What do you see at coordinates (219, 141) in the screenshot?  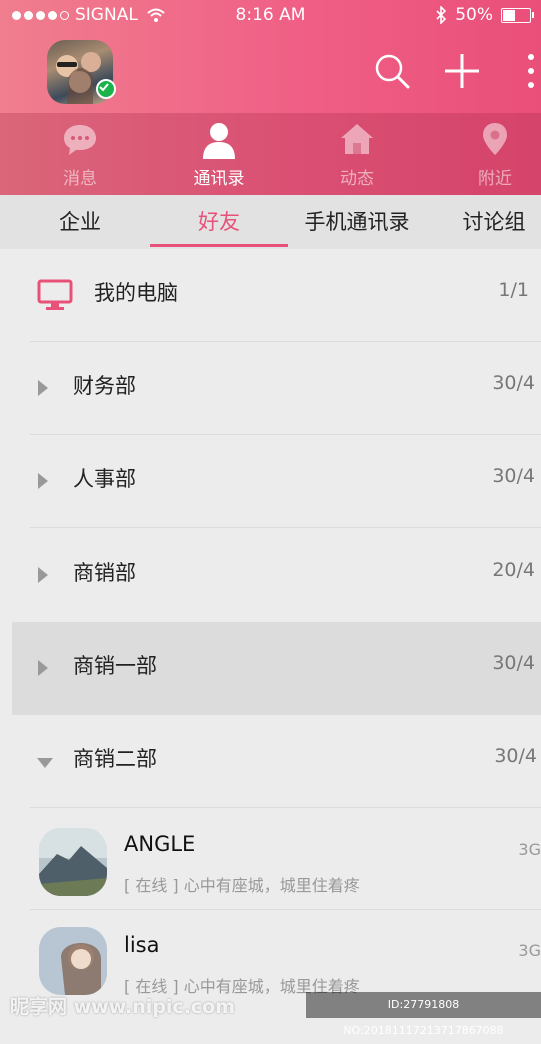 I see `person-icon` at bounding box center [219, 141].